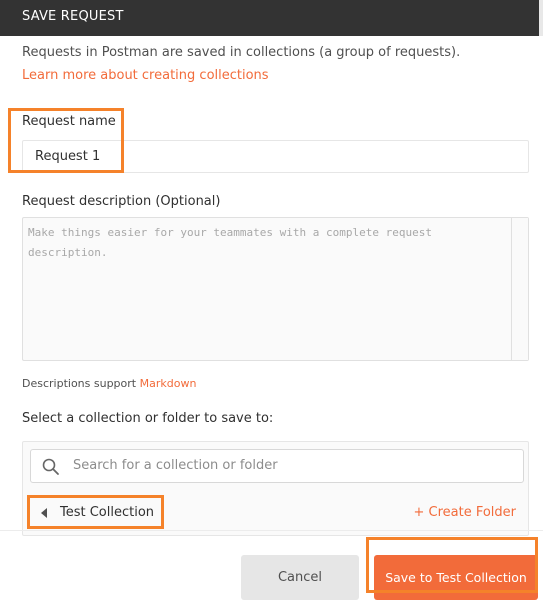  Describe the element at coordinates (168, 383) in the screenshot. I see `markdown-link: Markdown` at that location.